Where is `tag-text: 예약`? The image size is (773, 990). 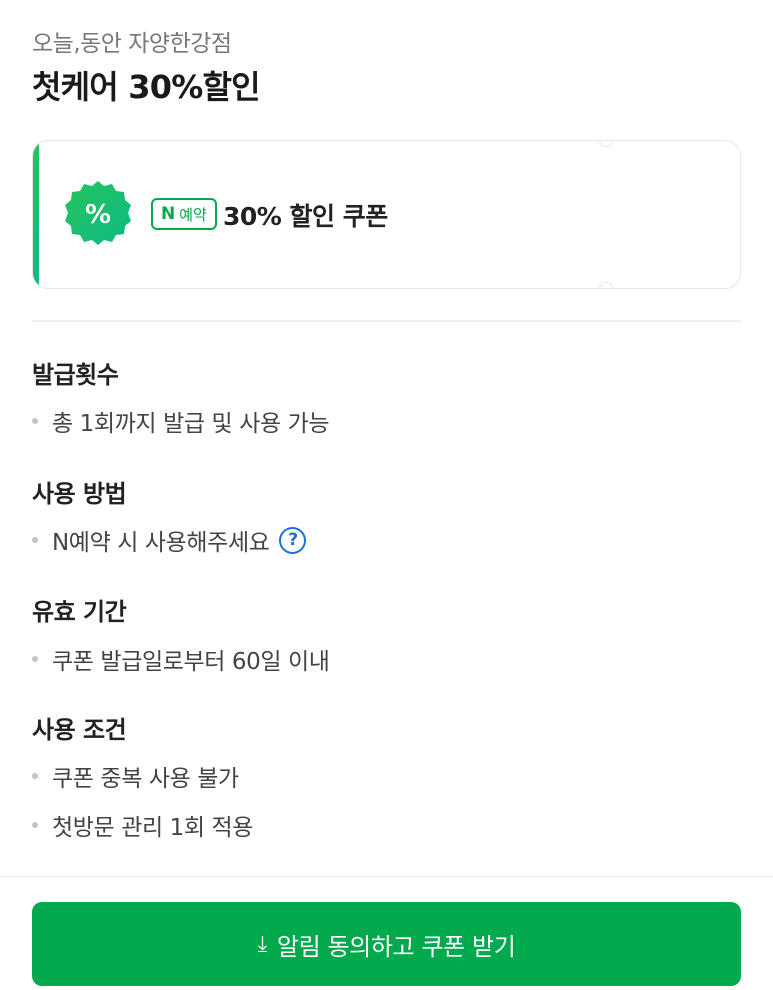 tag-text: 예약 is located at coordinates (193, 214).